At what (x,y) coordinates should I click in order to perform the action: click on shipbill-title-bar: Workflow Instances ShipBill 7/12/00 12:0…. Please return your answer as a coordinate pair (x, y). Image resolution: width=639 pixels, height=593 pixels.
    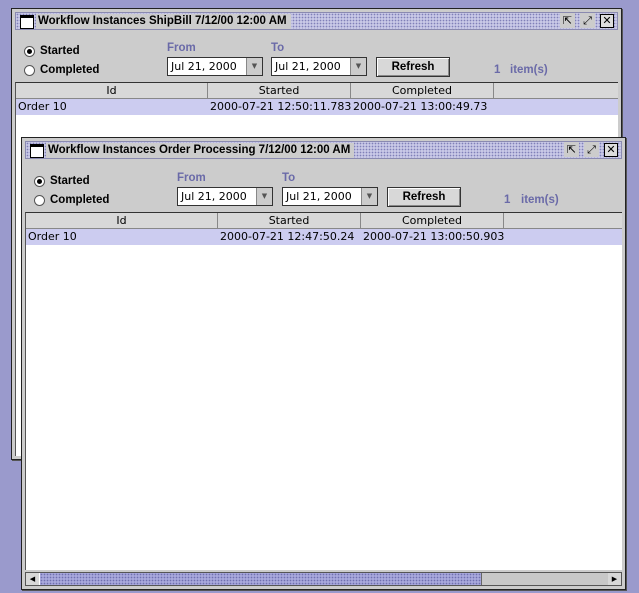
    Looking at the image, I should click on (316, 21).